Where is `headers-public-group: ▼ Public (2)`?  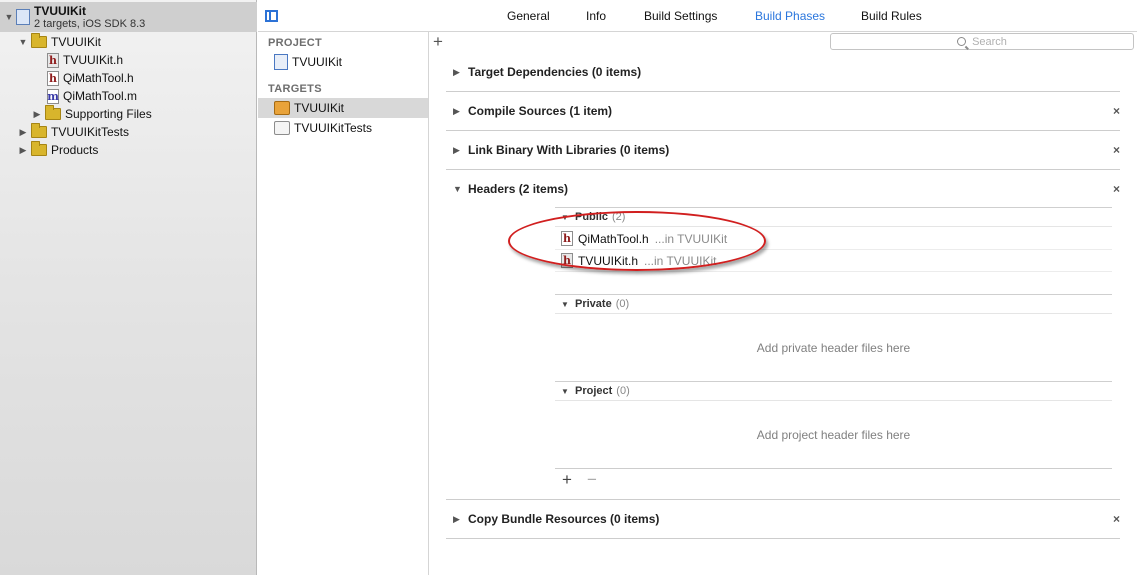
headers-public-group: ▼ Public (2) is located at coordinates (833, 217).